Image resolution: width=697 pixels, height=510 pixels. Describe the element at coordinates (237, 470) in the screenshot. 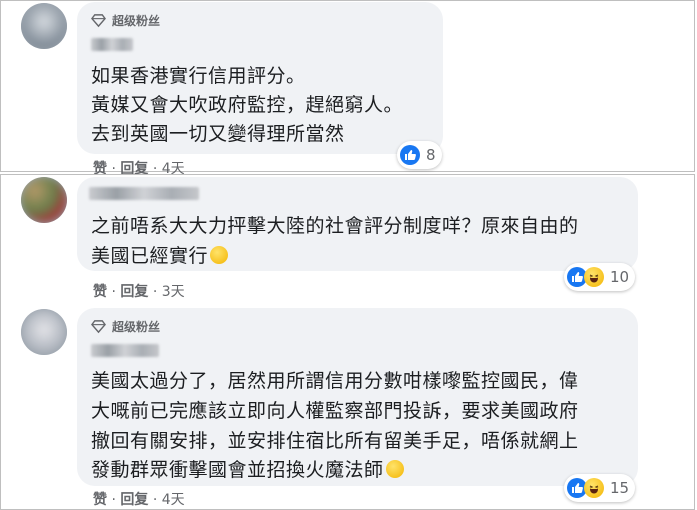

I see `comment-text: 發動群眾衝擊國會並招換火魔法師` at that location.